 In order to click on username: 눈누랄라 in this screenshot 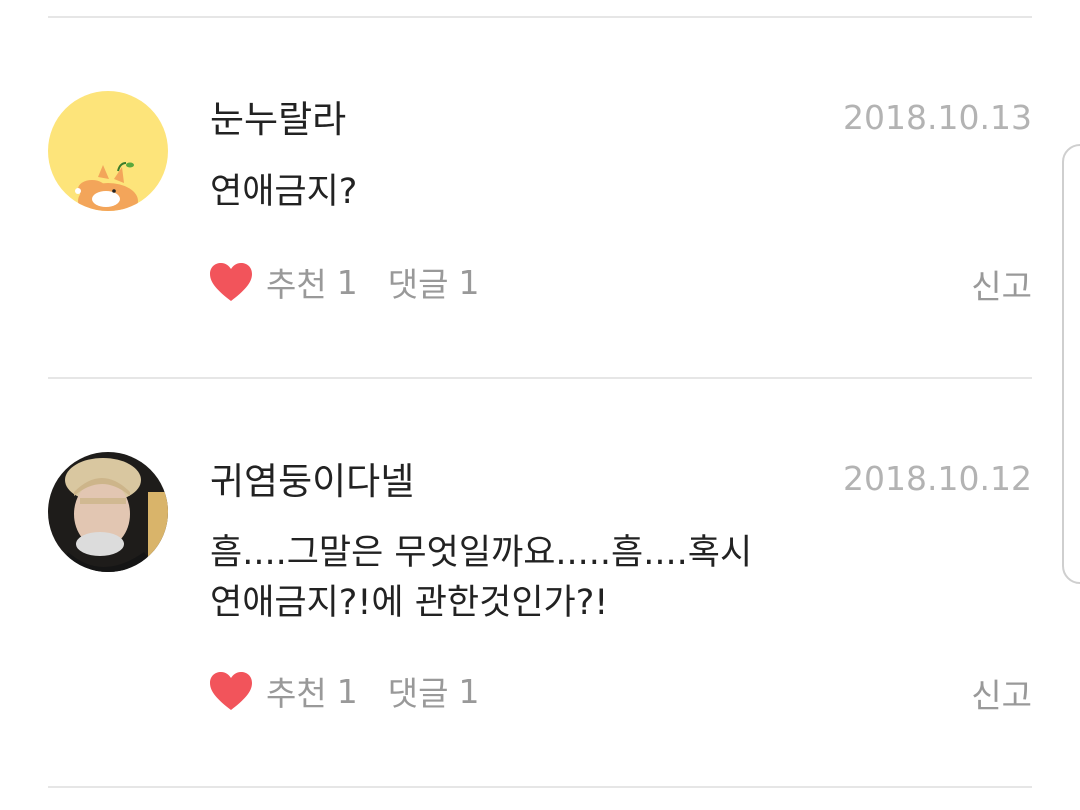, I will do `click(278, 120)`.